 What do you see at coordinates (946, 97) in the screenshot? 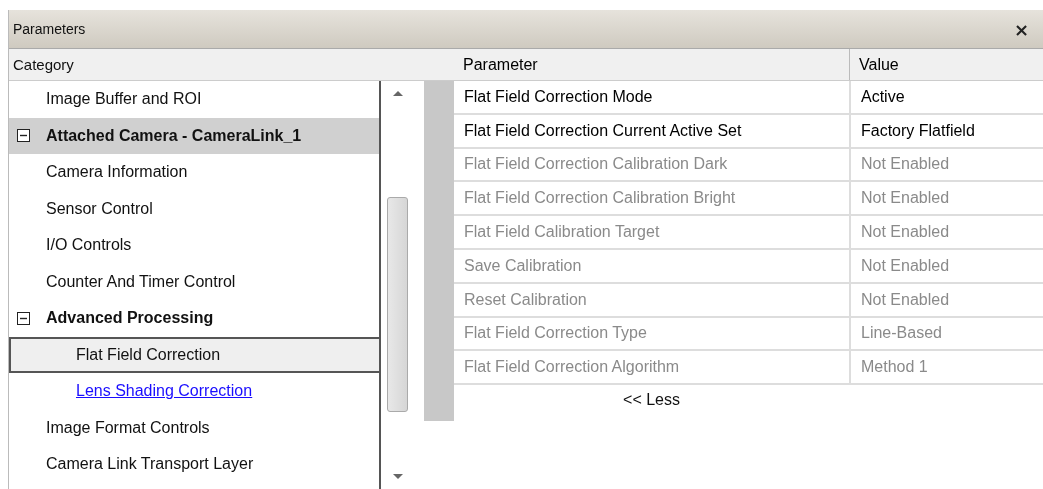
I see `parameter-value: Active` at bounding box center [946, 97].